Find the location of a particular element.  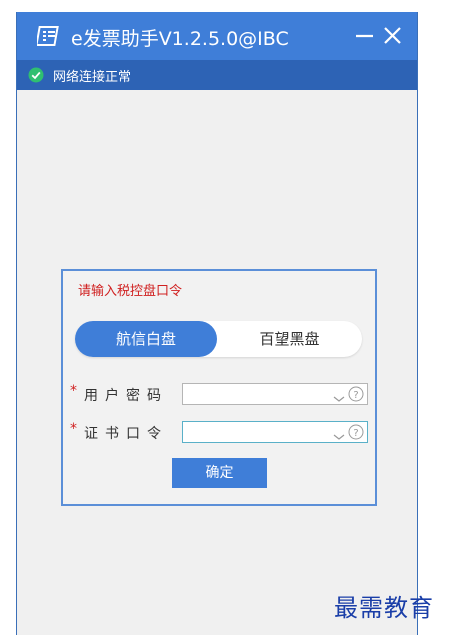

minimize-icon is located at coordinates (364, 36).